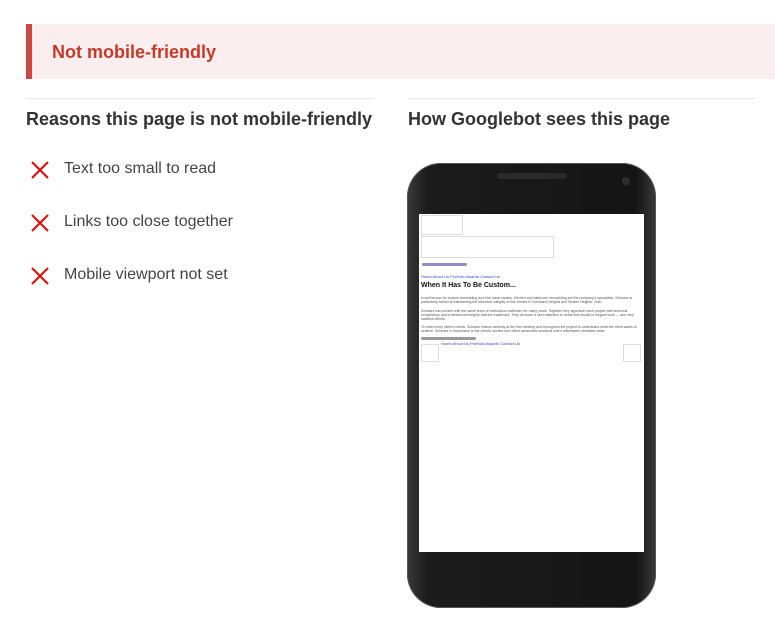 This screenshot has height=621, width=775. What do you see at coordinates (532, 176) in the screenshot?
I see `phone-earpiece` at bounding box center [532, 176].